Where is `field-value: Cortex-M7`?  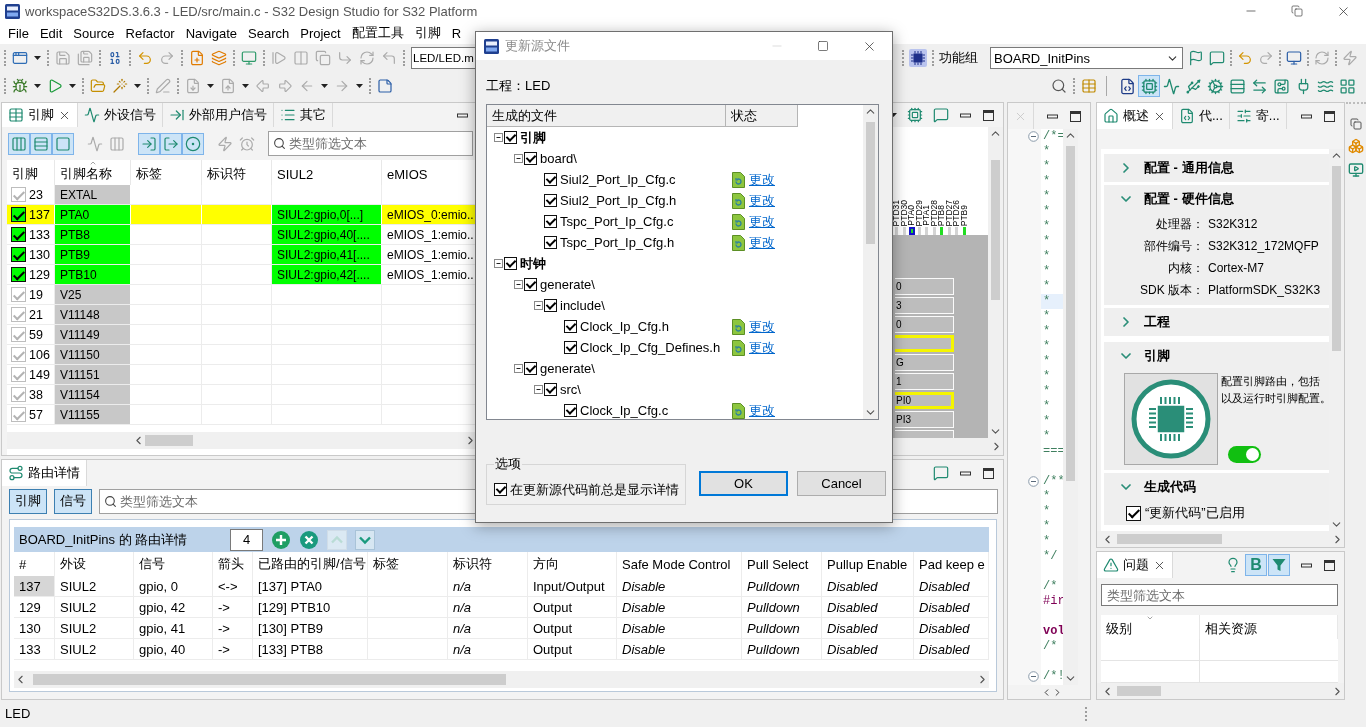 field-value: Cortex-M7 is located at coordinates (1236, 268).